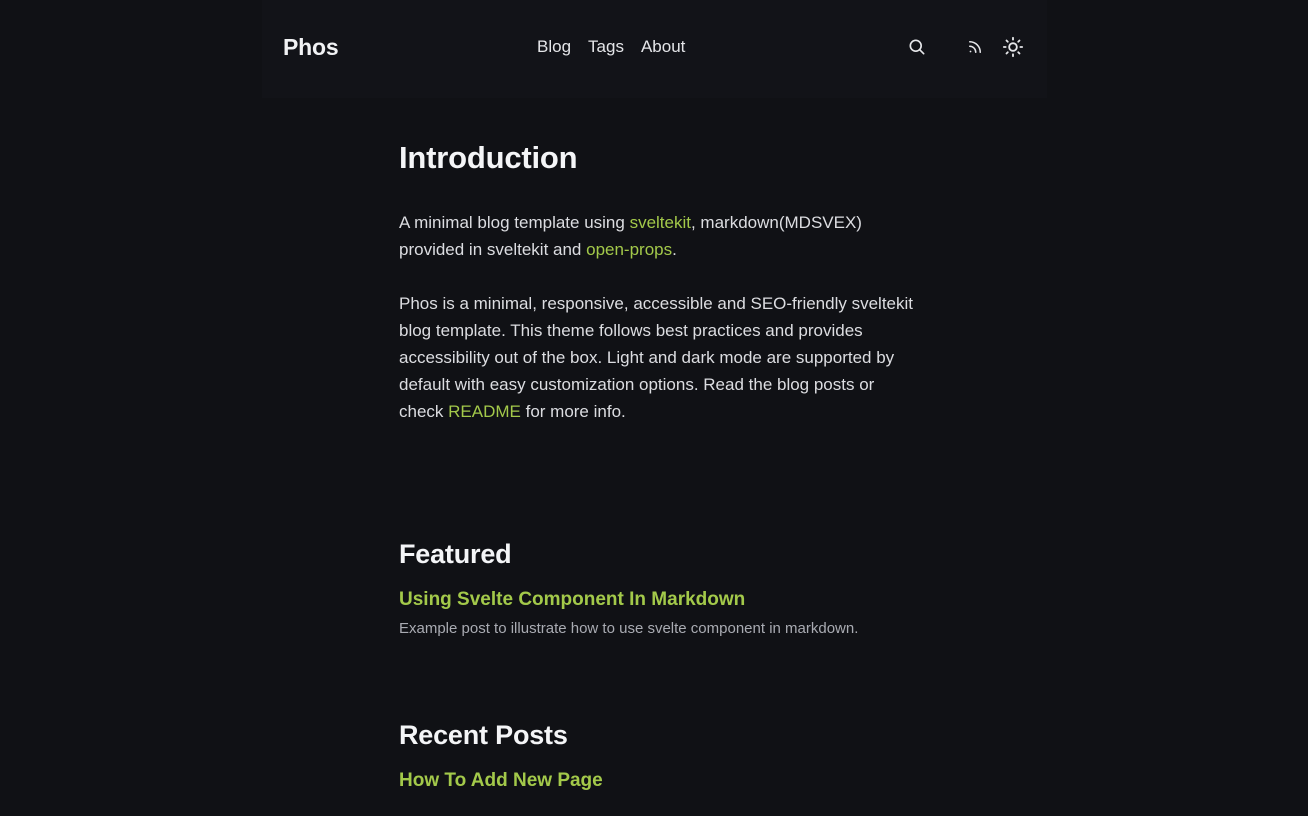 This screenshot has height=816, width=1308. I want to click on intro-p1-text-a: A minimal blog template using, so click(514, 222).